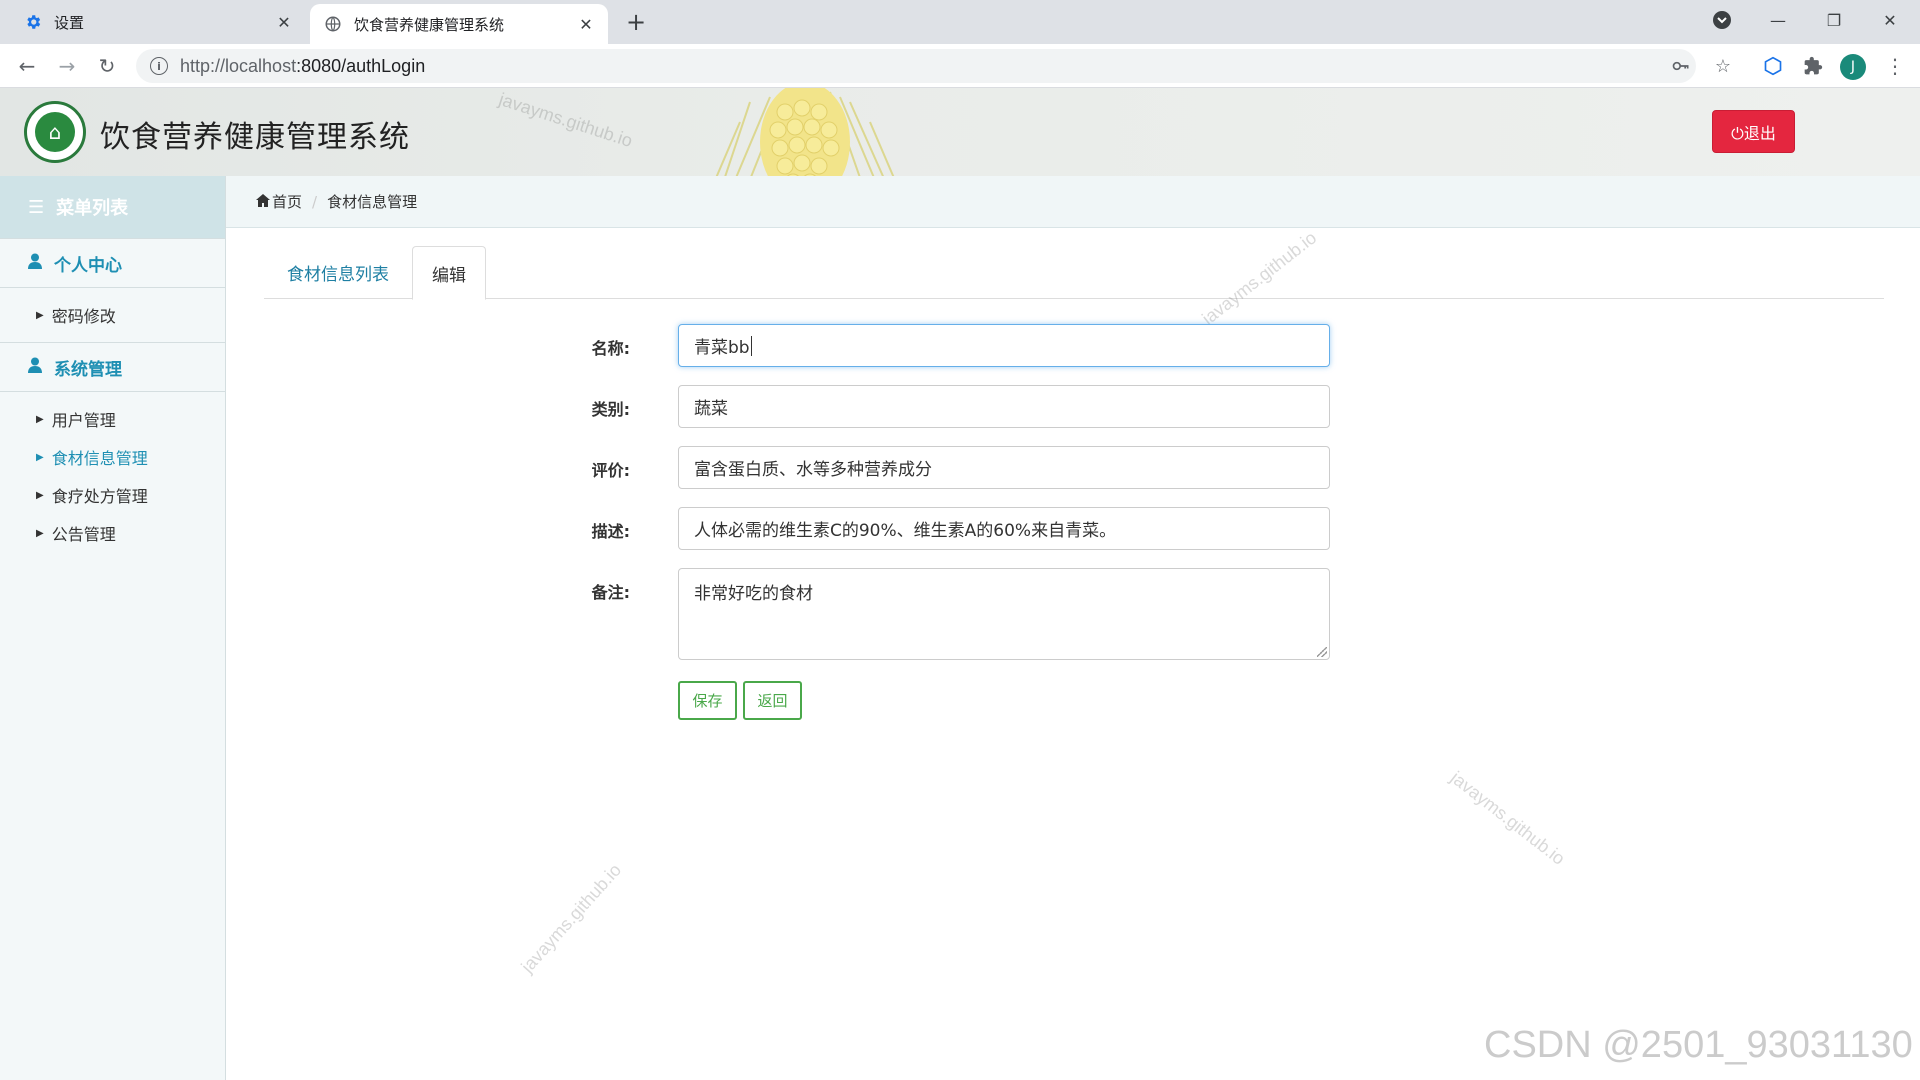 The image size is (1920, 1080). I want to click on csdn-watermark: CSDN @2501_93031130, so click(1698, 1045).